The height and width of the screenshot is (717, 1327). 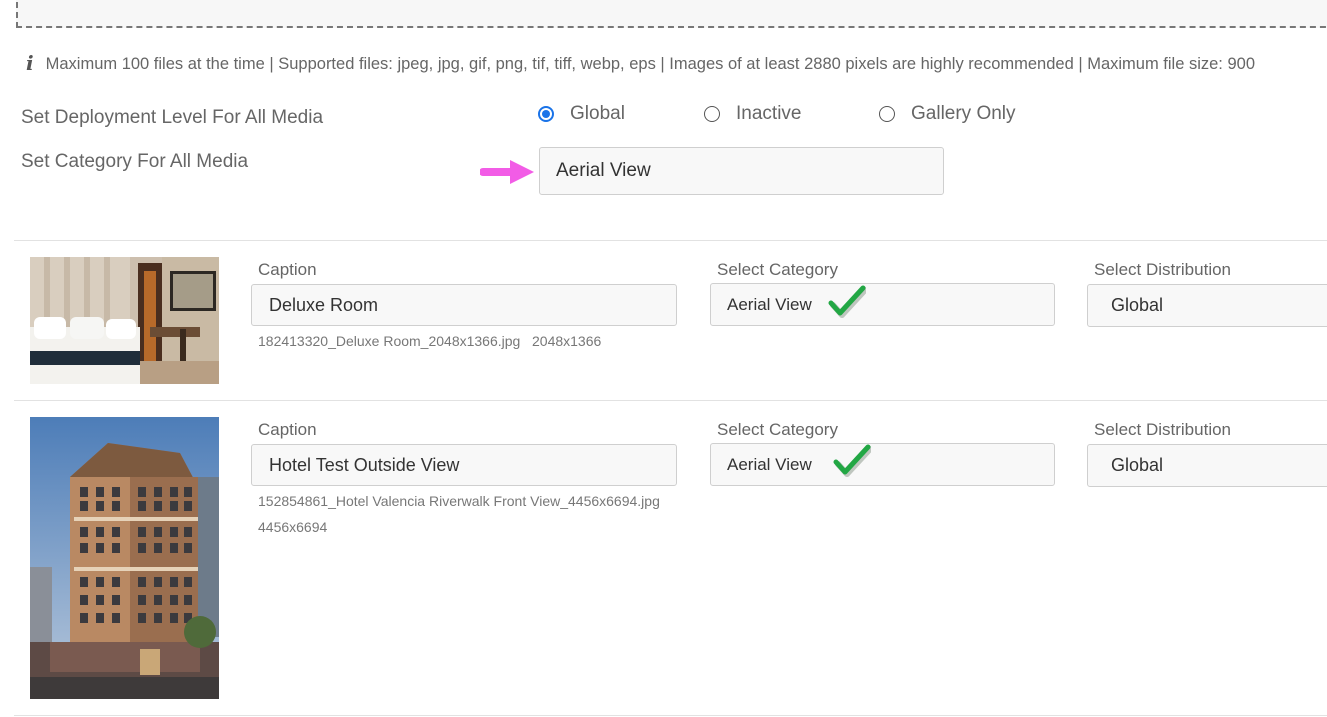 I want to click on radio-global-label: Global, so click(x=597, y=113).